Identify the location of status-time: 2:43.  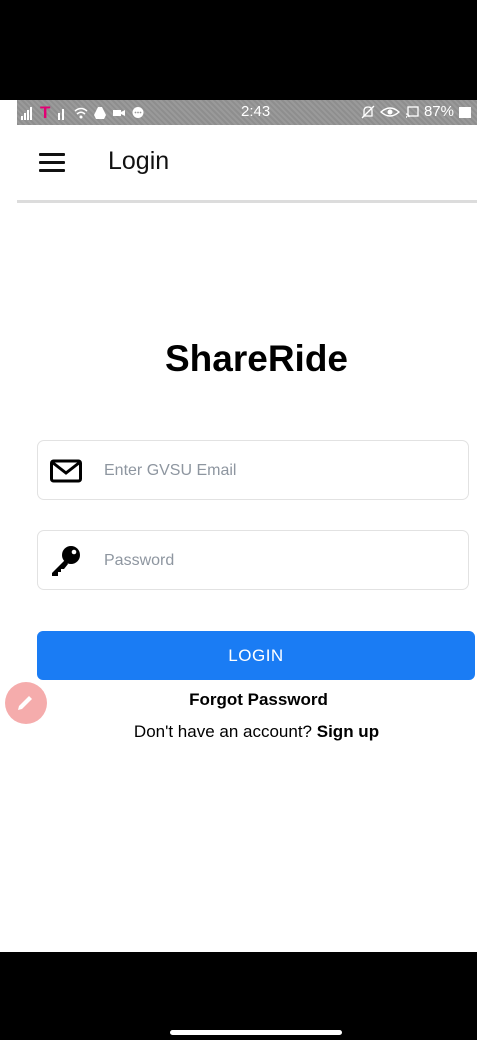
(256, 111).